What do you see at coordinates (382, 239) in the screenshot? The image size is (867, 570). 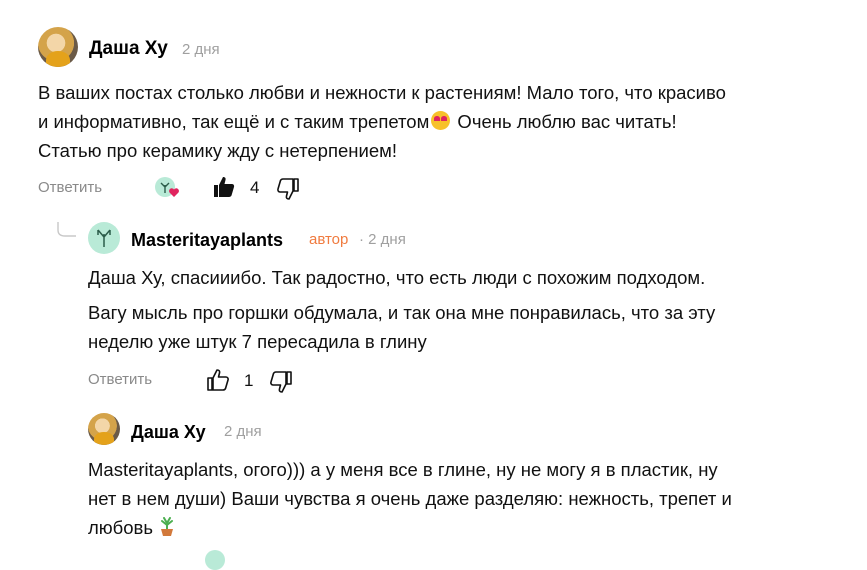 I see `comment-time: · 2 дня` at bounding box center [382, 239].